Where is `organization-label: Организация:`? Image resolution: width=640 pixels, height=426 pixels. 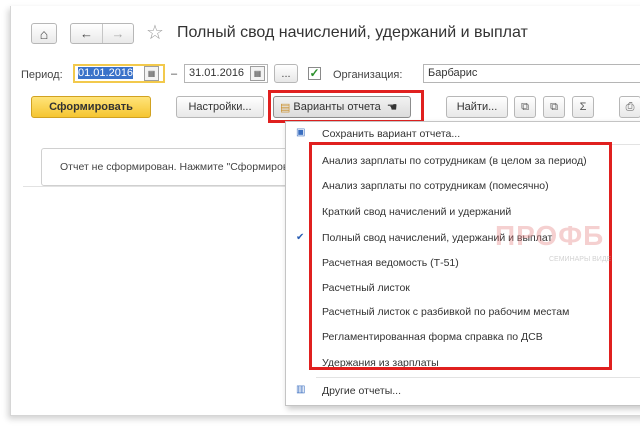 organization-label: Организация: is located at coordinates (368, 75).